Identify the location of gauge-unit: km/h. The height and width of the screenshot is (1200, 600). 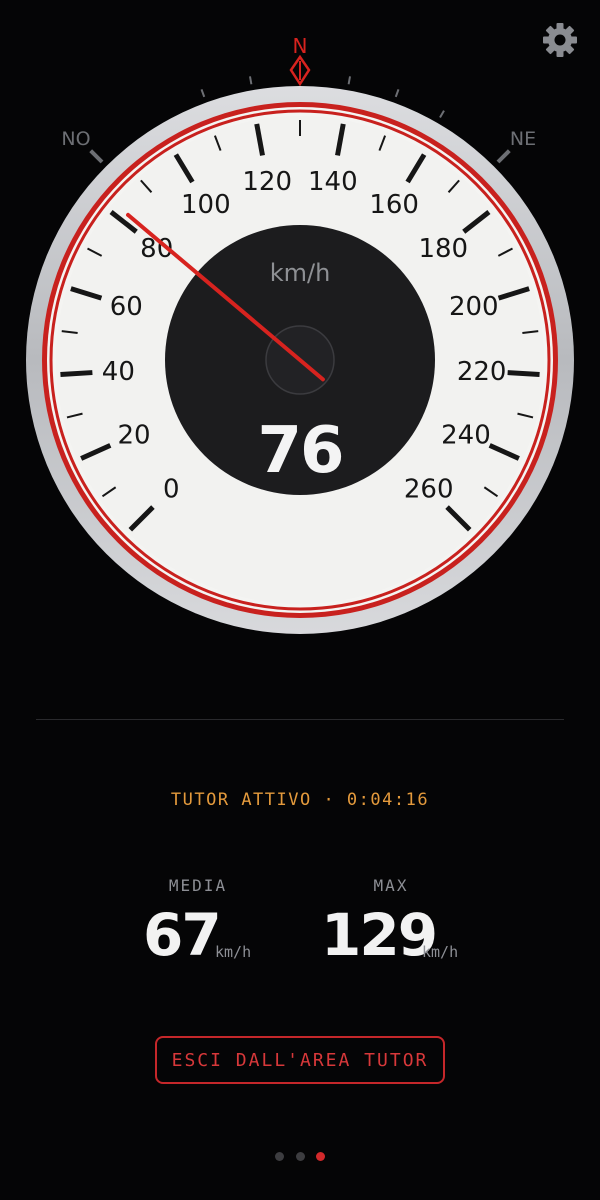
(300, 273).